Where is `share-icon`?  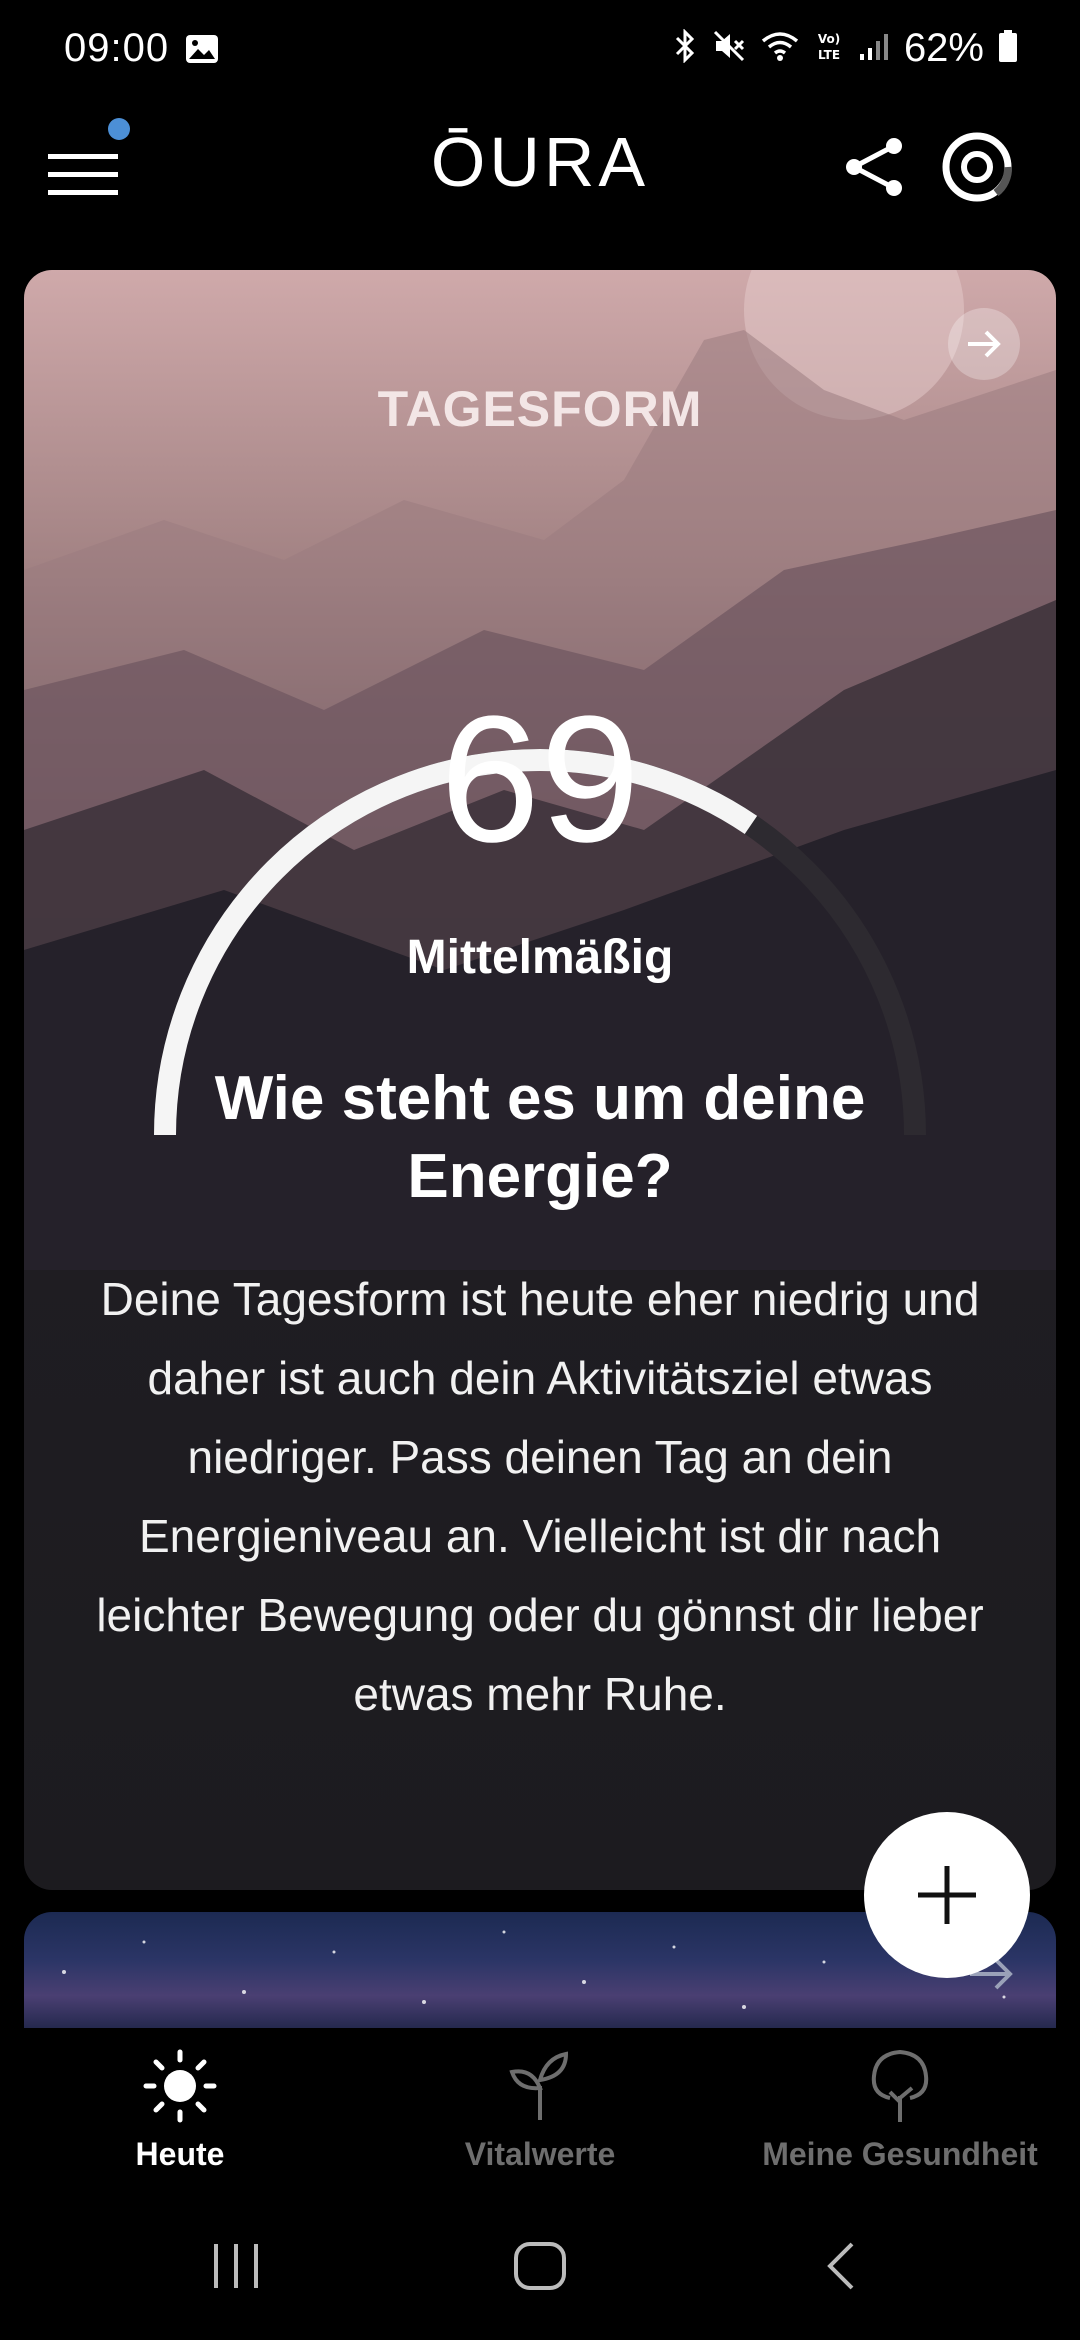
share-icon is located at coordinates (874, 167).